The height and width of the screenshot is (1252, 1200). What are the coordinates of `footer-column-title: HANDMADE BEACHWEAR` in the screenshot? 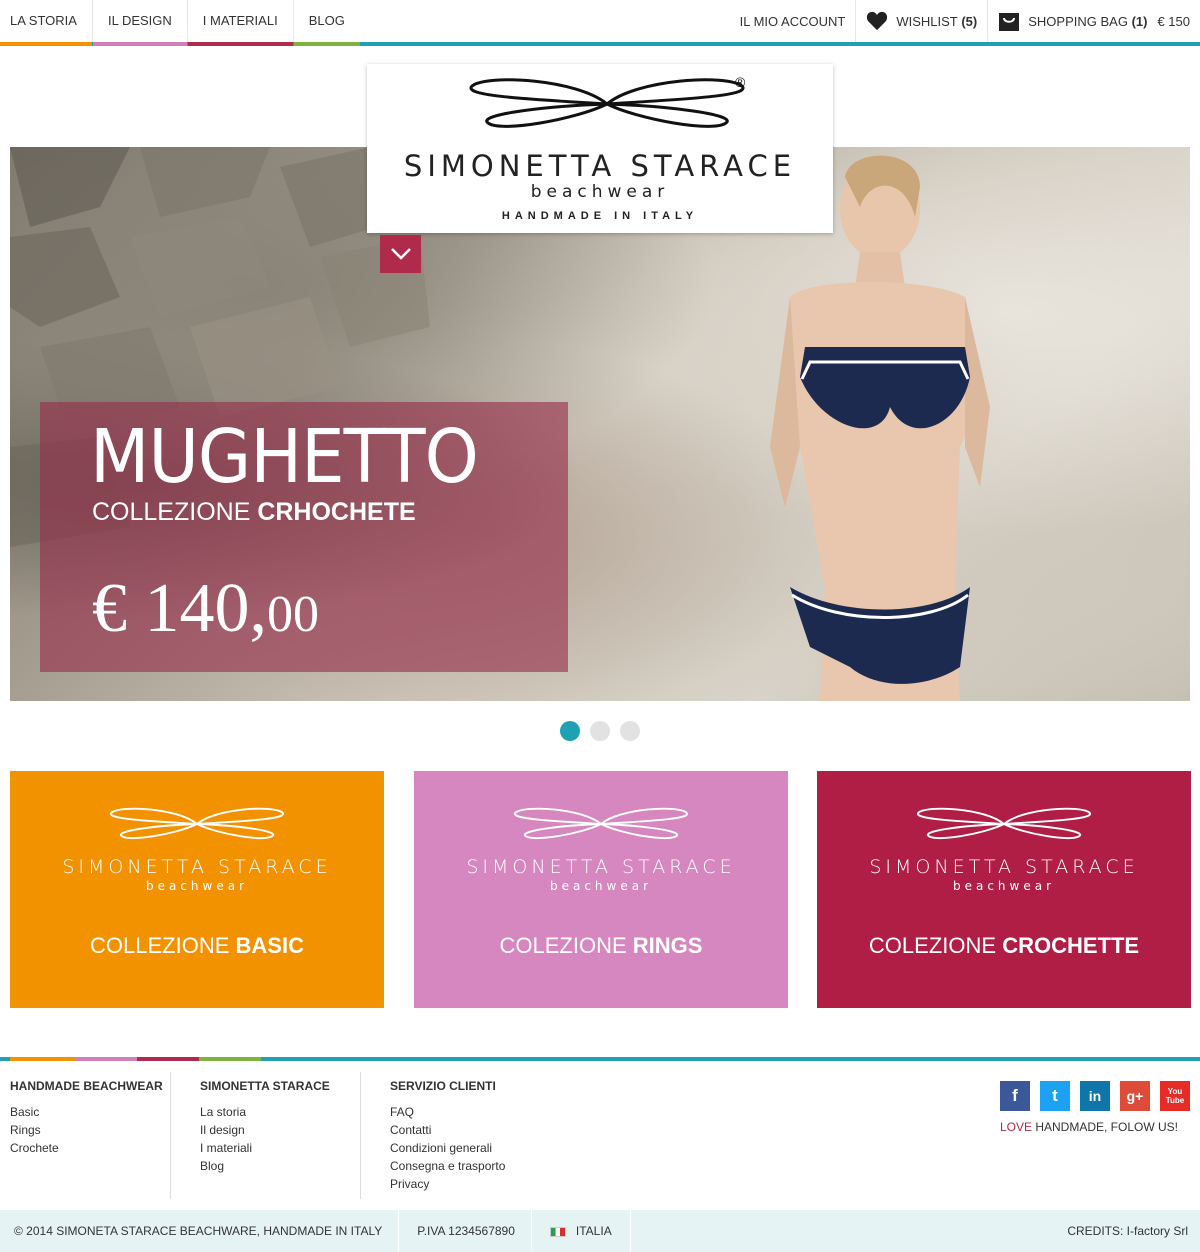 It's located at (86, 1086).